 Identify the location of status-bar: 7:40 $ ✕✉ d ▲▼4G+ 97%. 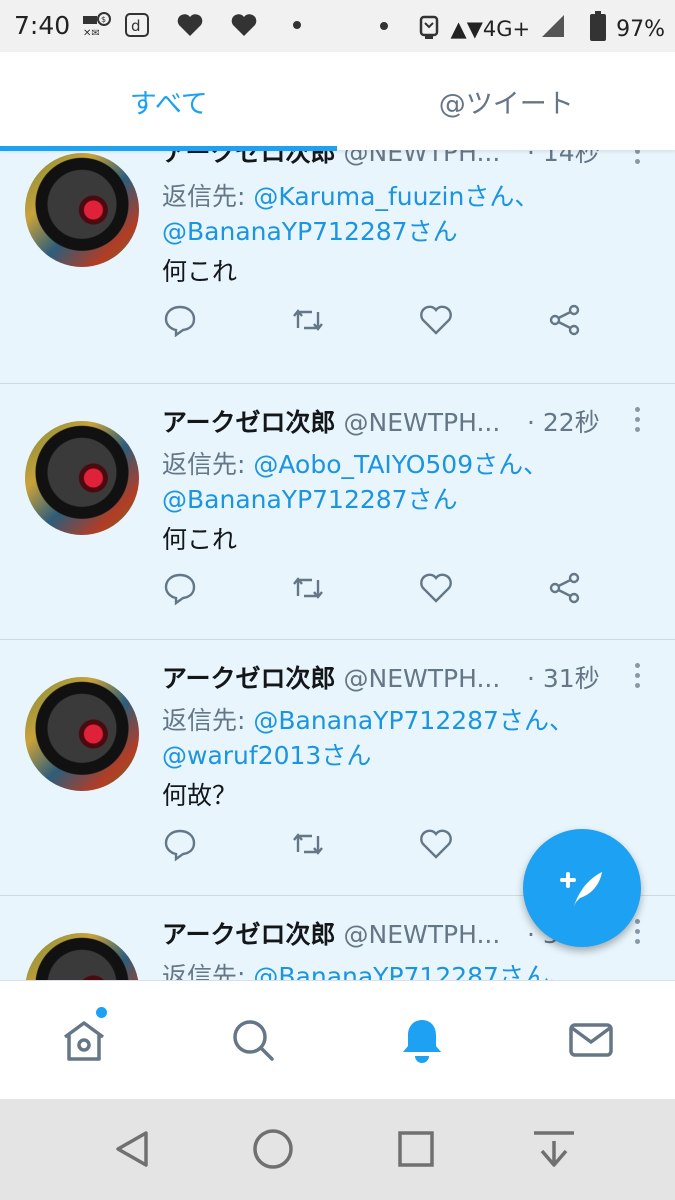
(337, 26).